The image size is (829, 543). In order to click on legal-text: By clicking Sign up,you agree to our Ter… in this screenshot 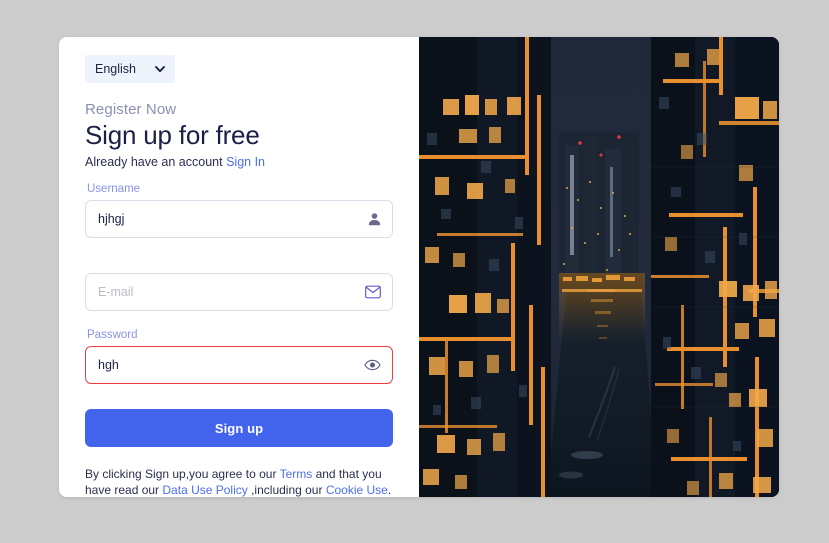, I will do `click(239, 481)`.